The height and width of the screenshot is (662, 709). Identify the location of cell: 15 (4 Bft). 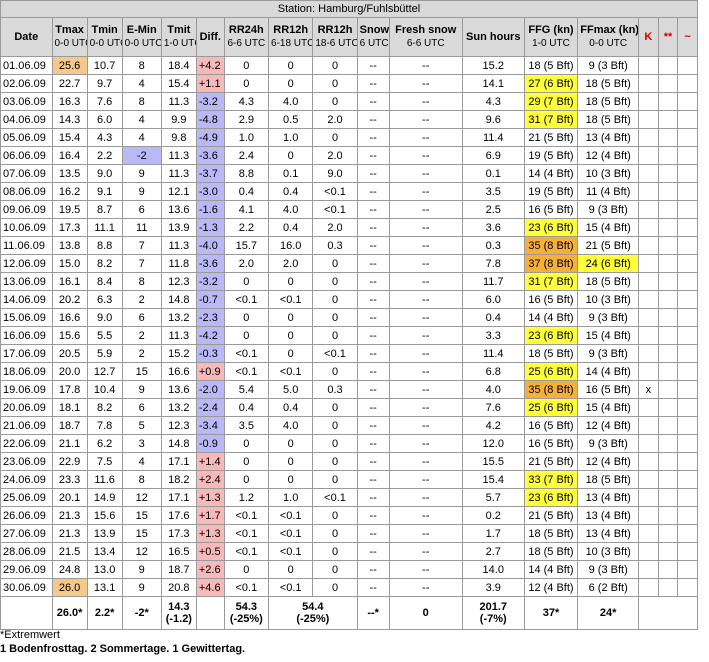
(608, 335).